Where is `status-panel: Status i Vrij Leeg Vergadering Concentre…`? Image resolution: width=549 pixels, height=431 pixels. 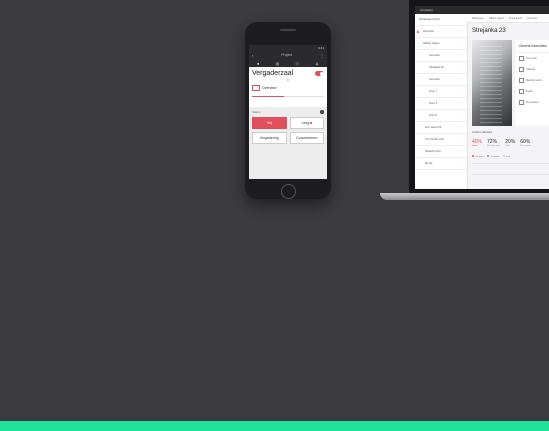
status-panel: Status i Vrij Leeg Vergadering Concentre… is located at coordinates (288, 143).